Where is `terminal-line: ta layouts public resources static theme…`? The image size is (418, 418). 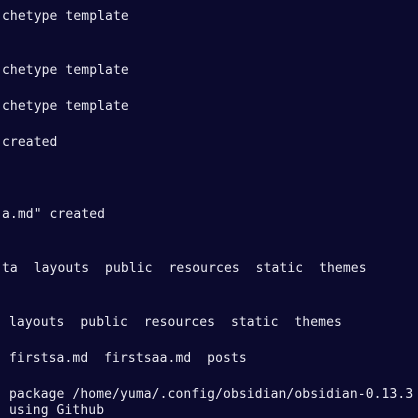
terminal-line: ta layouts public resources static theme… is located at coordinates (184, 268).